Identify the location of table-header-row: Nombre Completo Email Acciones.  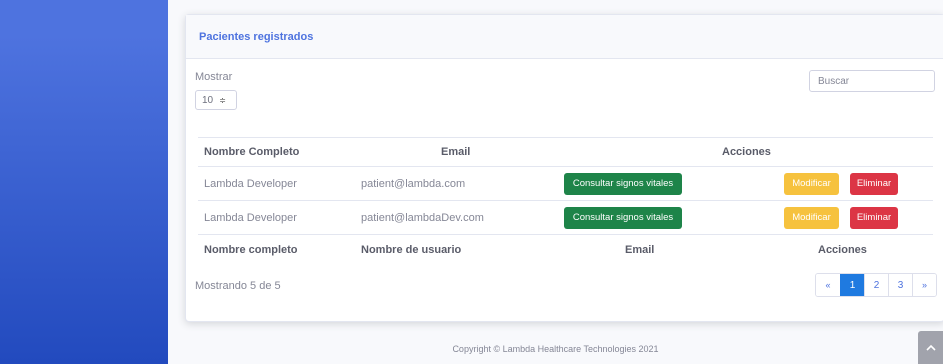
(565, 151).